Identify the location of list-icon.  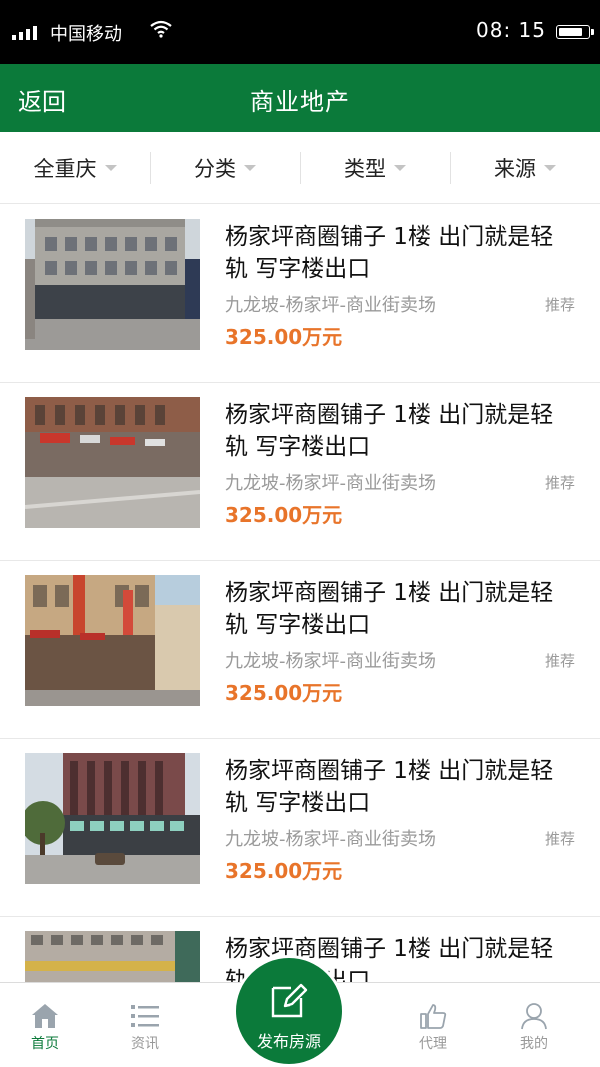
(145, 1016).